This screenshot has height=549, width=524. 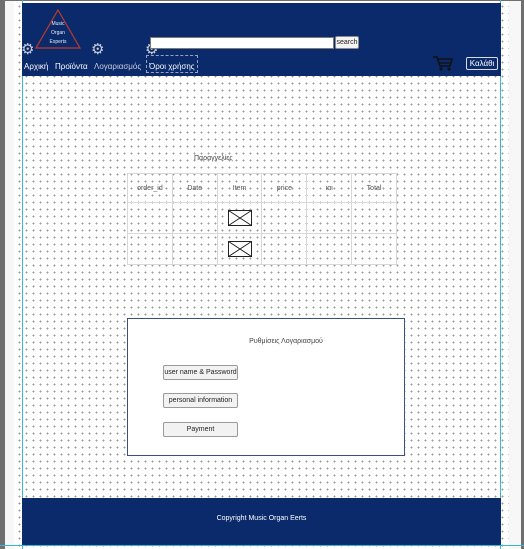 What do you see at coordinates (174, 67) in the screenshot?
I see `nav-item-terms: Όροι χρήσης` at bounding box center [174, 67].